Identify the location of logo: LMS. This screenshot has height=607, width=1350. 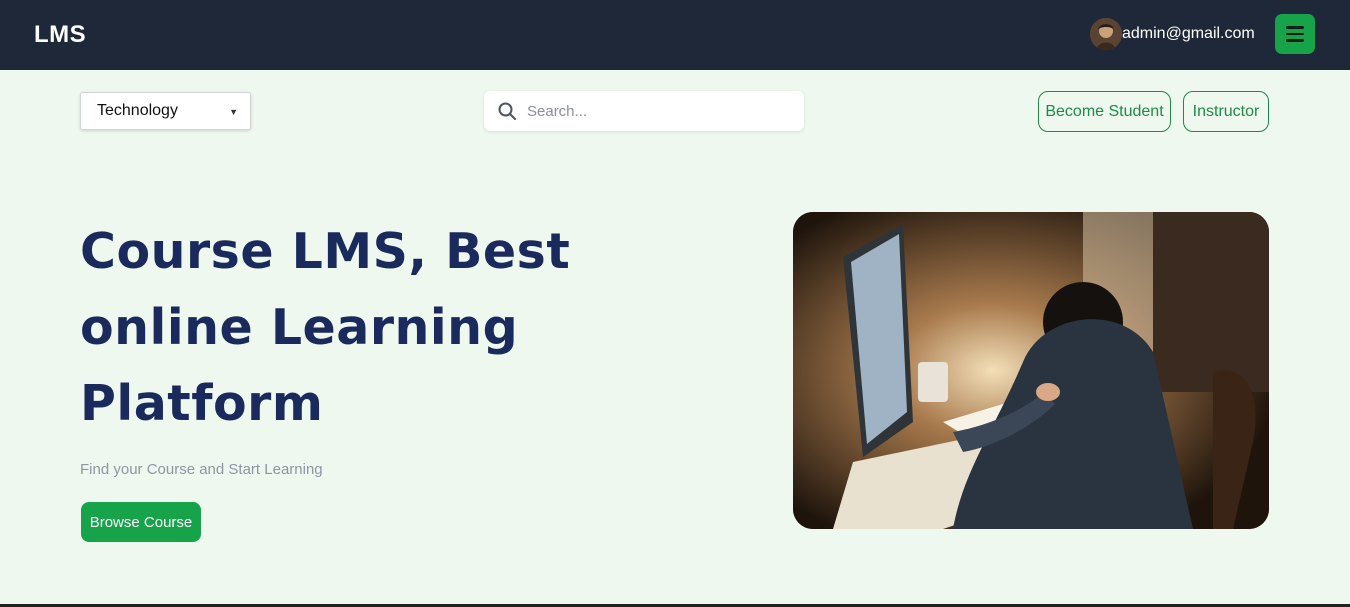
(60, 35).